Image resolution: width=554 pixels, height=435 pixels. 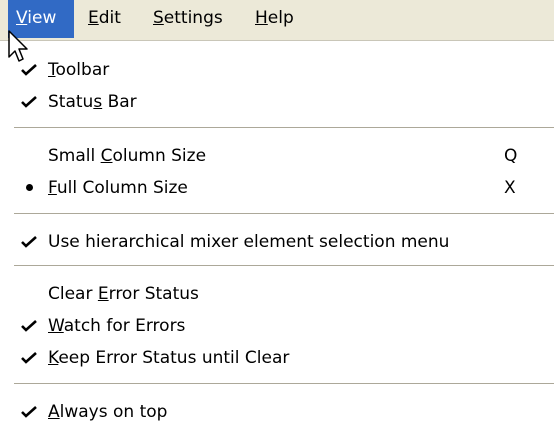 What do you see at coordinates (511, 156) in the screenshot?
I see `menu-item-shortcut: Q` at bounding box center [511, 156].